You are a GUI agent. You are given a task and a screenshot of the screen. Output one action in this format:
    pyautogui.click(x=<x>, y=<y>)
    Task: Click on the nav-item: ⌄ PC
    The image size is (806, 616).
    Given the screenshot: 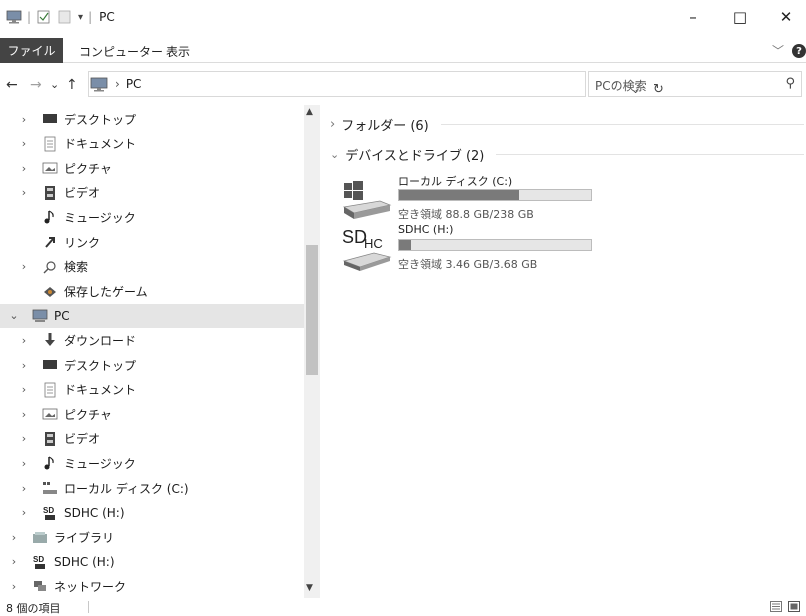 What is the action you would take?
    pyautogui.click(x=152, y=315)
    